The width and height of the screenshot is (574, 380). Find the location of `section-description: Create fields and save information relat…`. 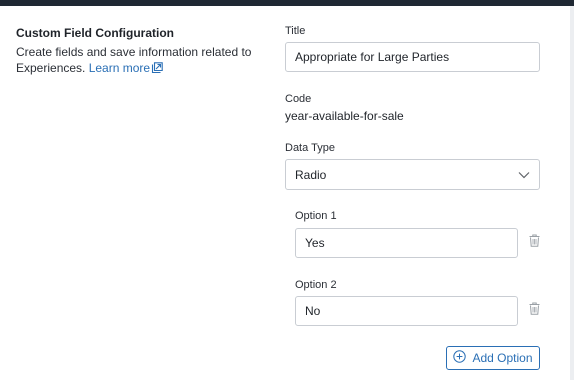

section-description: Create fields and save information relat… is located at coordinates (136, 61).